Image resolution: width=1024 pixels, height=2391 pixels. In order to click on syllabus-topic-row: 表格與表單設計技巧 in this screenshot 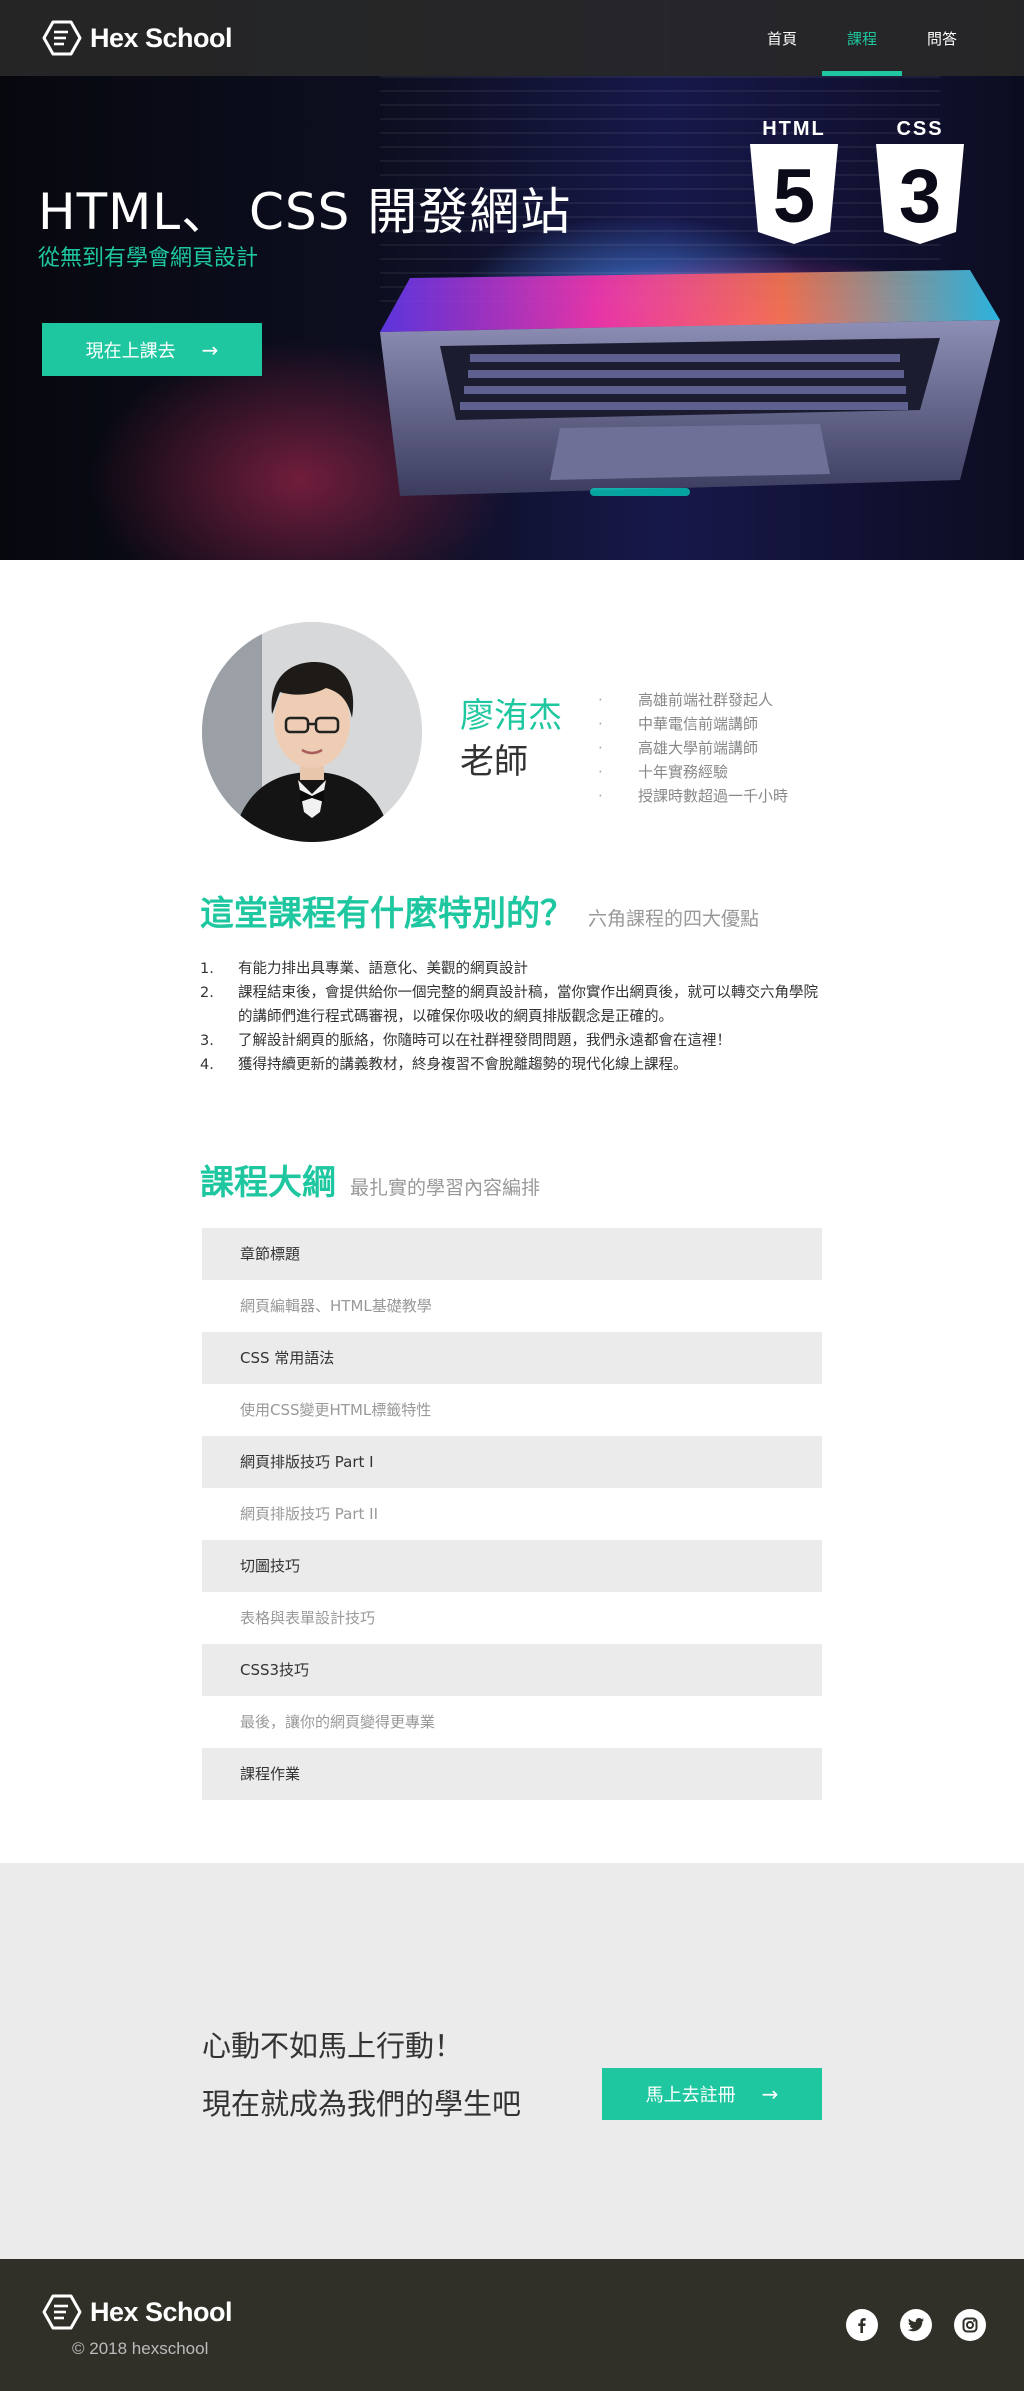, I will do `click(512, 1618)`.